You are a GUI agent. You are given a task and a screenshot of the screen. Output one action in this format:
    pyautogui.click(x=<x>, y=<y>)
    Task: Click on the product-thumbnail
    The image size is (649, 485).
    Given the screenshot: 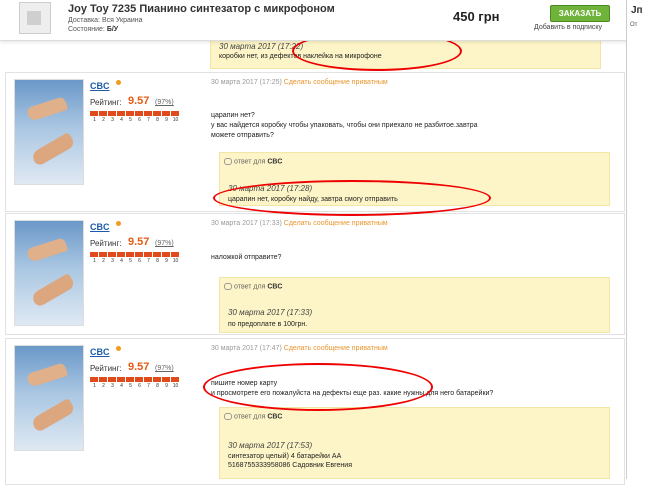 What is the action you would take?
    pyautogui.click(x=35, y=18)
    